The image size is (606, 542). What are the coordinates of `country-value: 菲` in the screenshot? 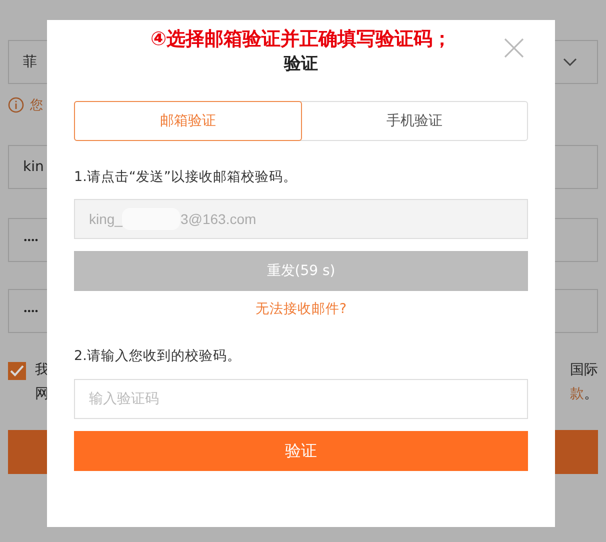 It's located at (30, 62).